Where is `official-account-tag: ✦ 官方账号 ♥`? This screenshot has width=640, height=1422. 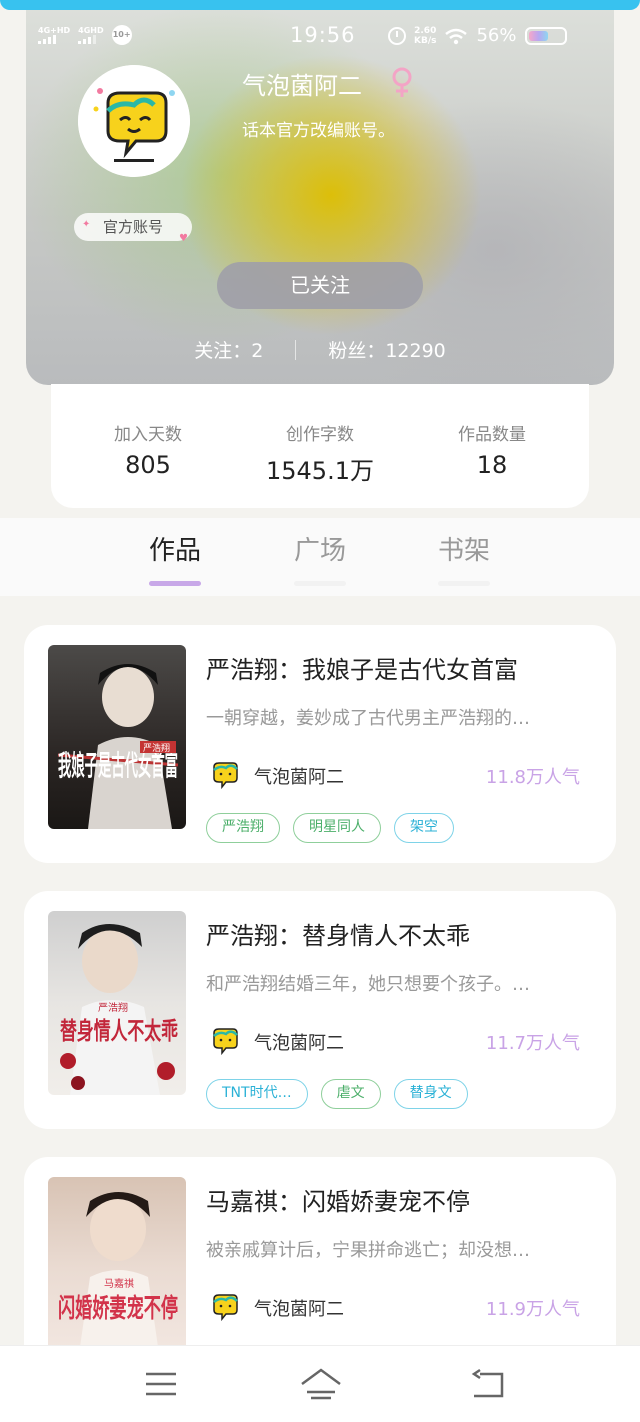 official-account-tag: ✦ 官方账号 ♥ is located at coordinates (133, 228).